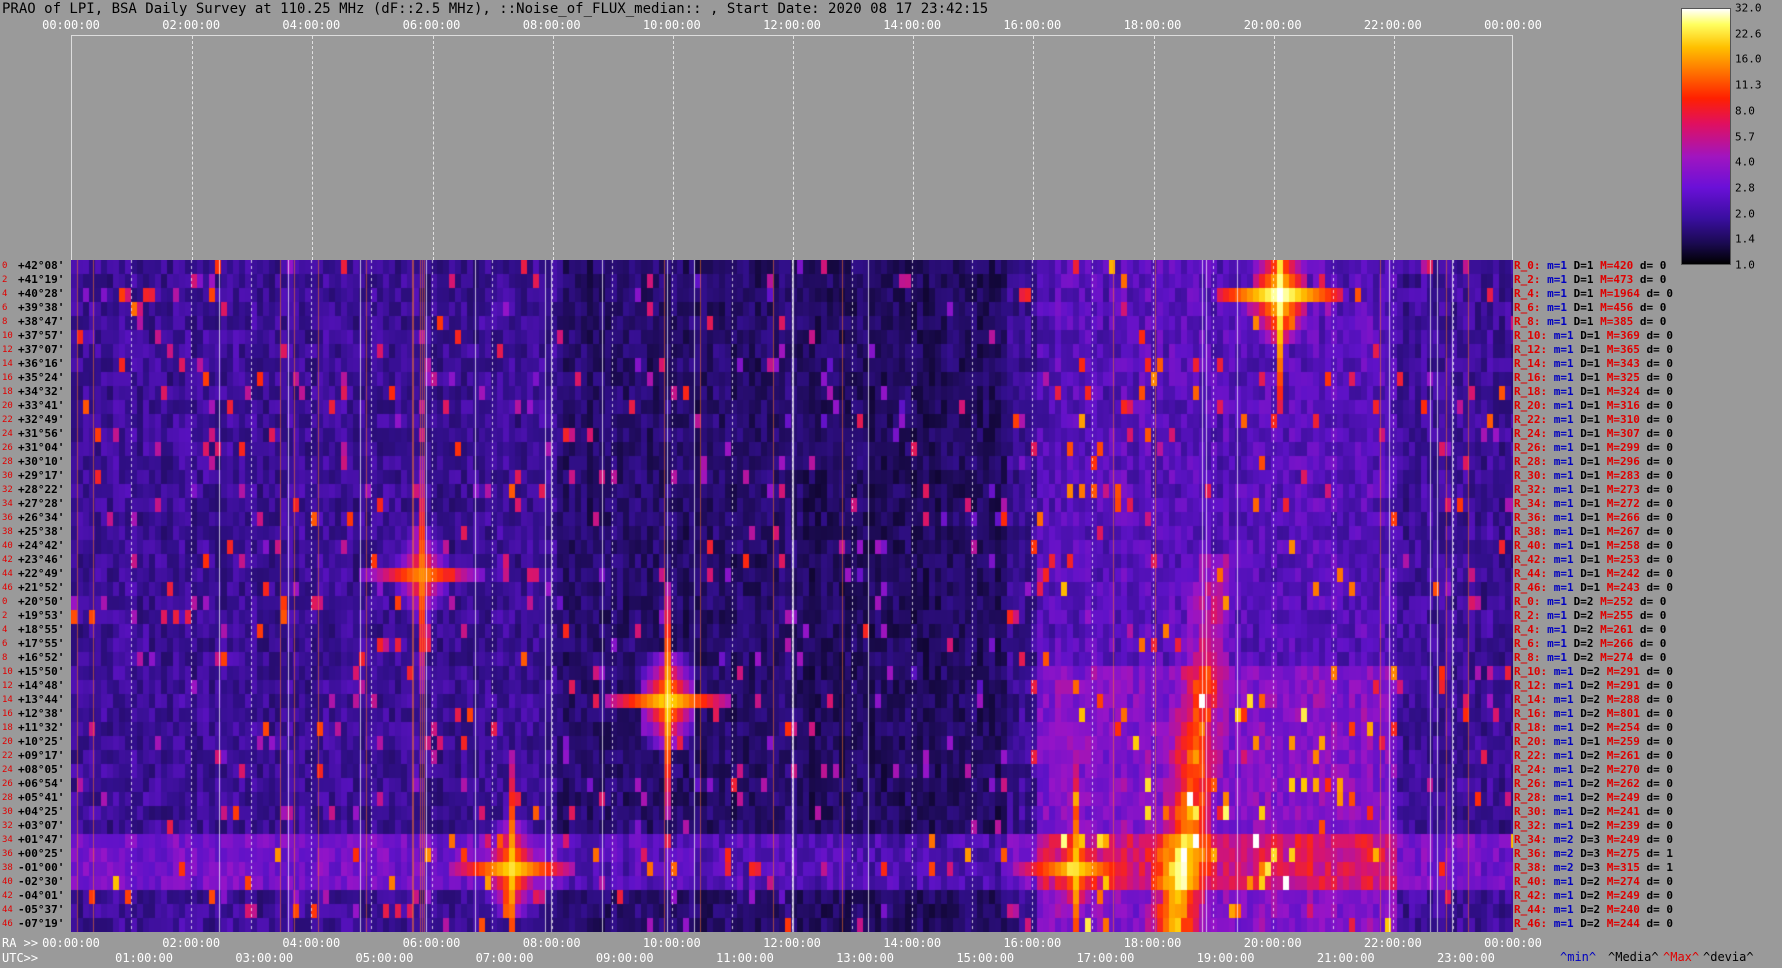 This screenshot has width=1782, height=968. Describe the element at coordinates (41, 783) in the screenshot. I see `declination-value: +06°54'` at that location.